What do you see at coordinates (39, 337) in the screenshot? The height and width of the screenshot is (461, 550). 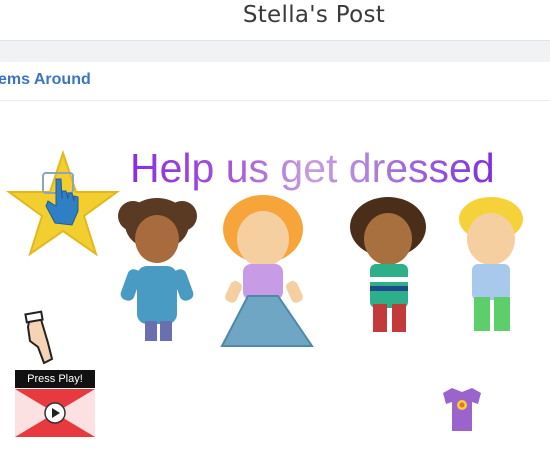 I see `pointing-hand-icon` at bounding box center [39, 337].